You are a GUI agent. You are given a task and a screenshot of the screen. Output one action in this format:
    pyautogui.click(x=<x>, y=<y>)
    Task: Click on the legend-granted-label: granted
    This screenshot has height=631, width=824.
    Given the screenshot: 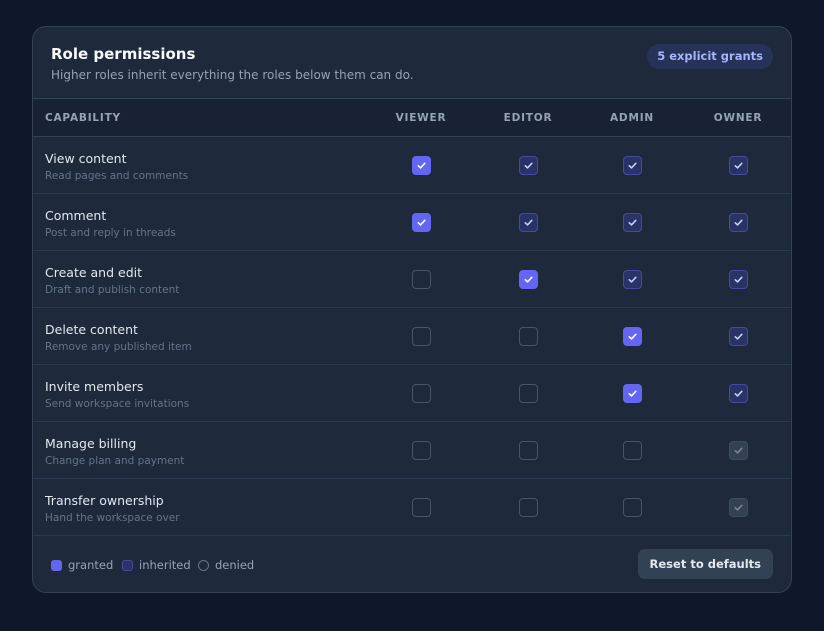 What is the action you would take?
    pyautogui.click(x=91, y=565)
    